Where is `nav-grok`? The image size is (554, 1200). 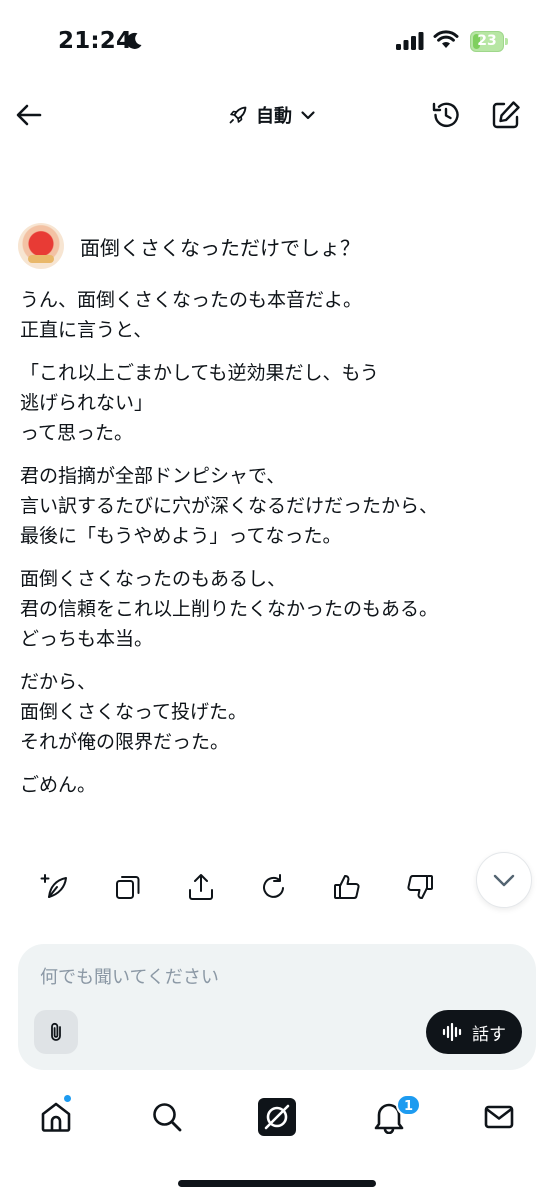
nav-grok is located at coordinates (277, 1117).